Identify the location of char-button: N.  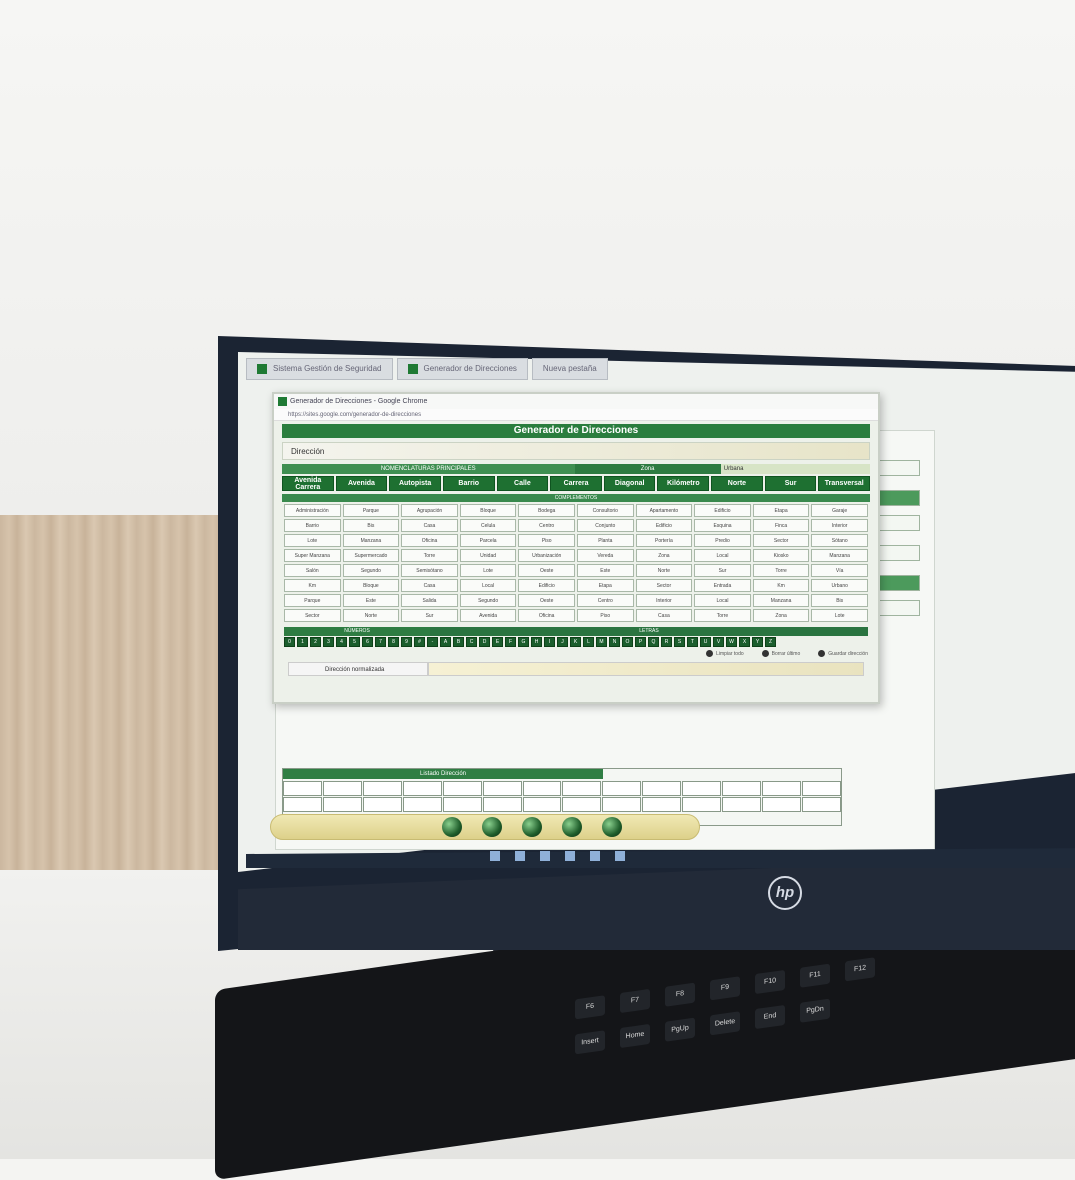
(614, 642).